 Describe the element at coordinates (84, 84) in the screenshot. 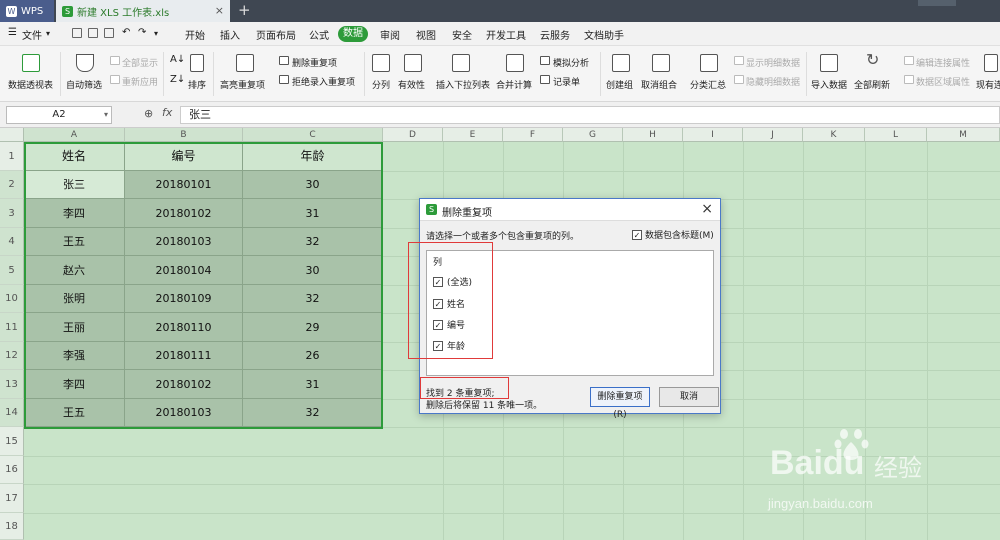

I see `autofilter-button: 自动筛选` at that location.